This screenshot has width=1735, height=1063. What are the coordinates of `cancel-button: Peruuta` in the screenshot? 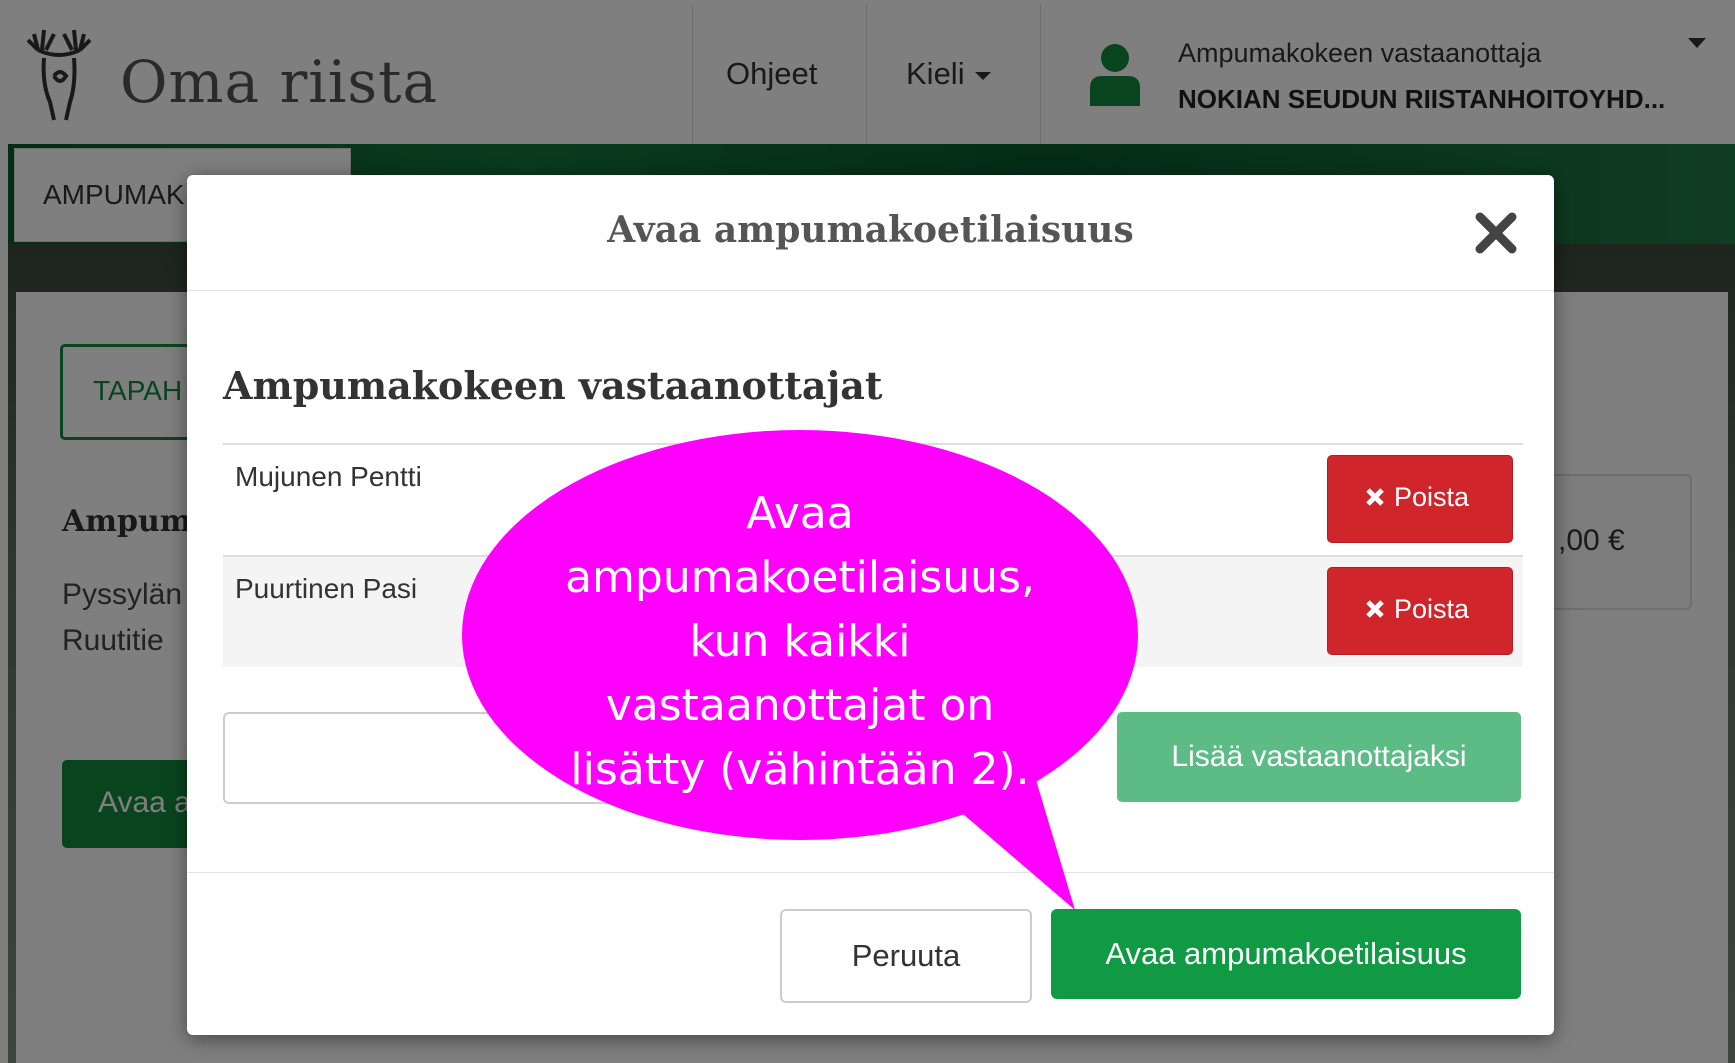 It's located at (906, 956).